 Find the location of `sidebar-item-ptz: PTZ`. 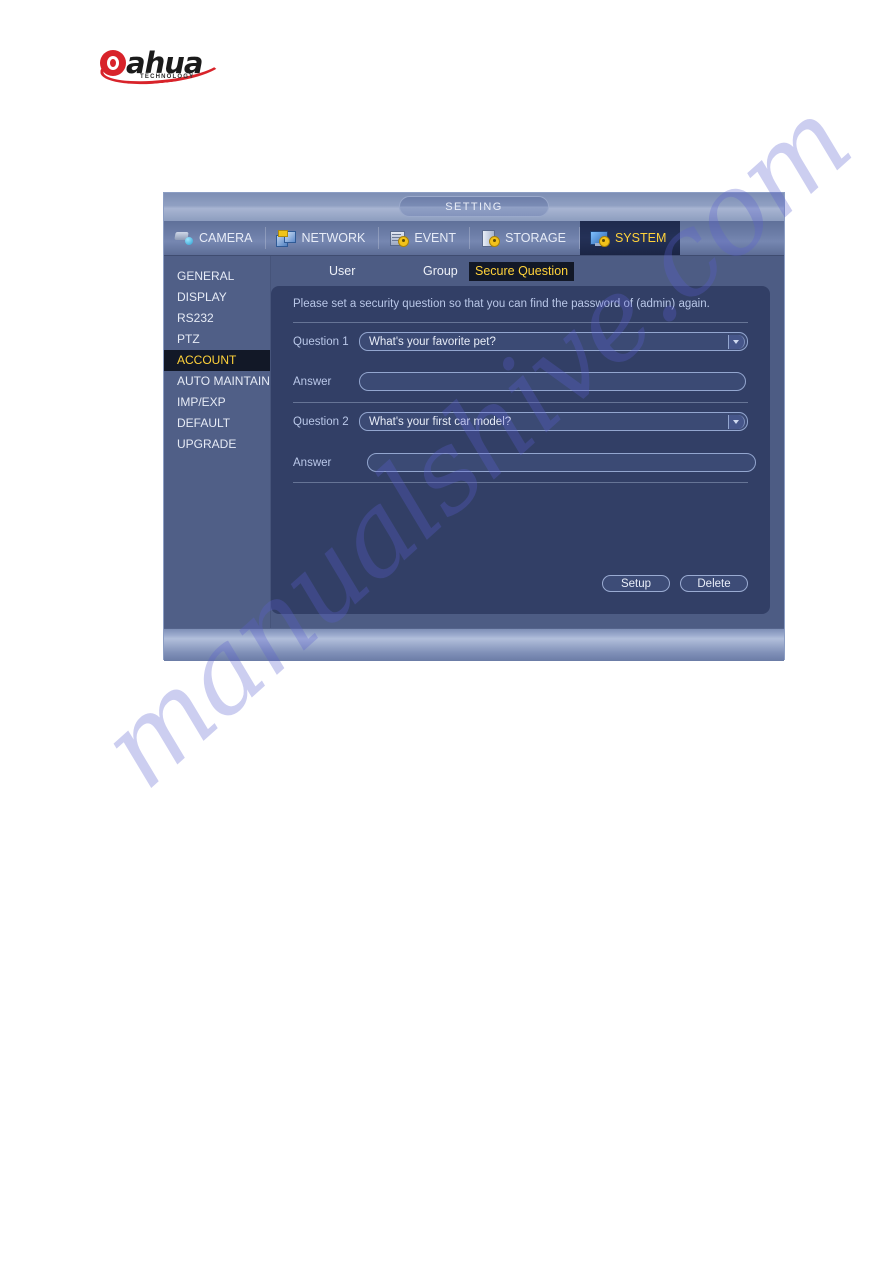

sidebar-item-ptz: PTZ is located at coordinates (217, 339).